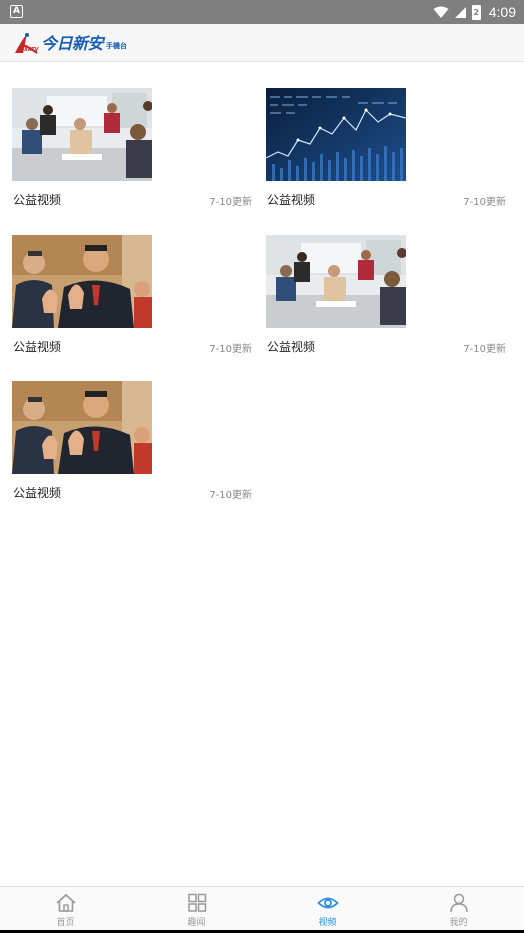 This screenshot has width=524, height=933. What do you see at coordinates (27, 44) in the screenshot?
I see `logo-mark-icon: XATV` at bounding box center [27, 44].